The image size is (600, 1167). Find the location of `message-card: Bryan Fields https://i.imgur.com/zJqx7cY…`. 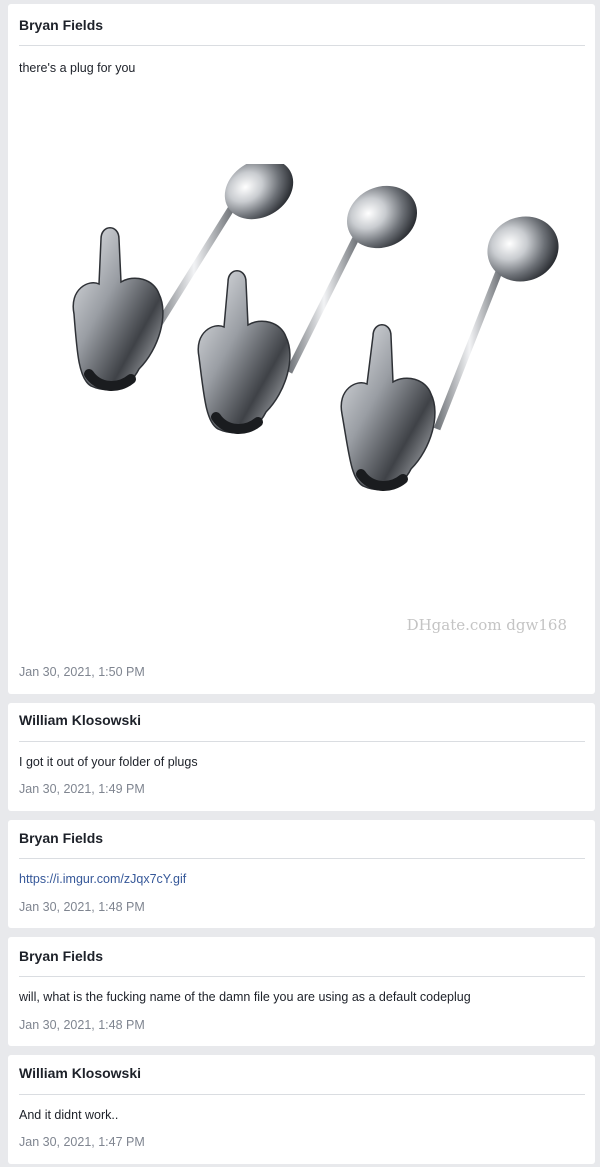

message-card: Bryan Fields https://i.imgur.com/zJqx7cY… is located at coordinates (301, 874).